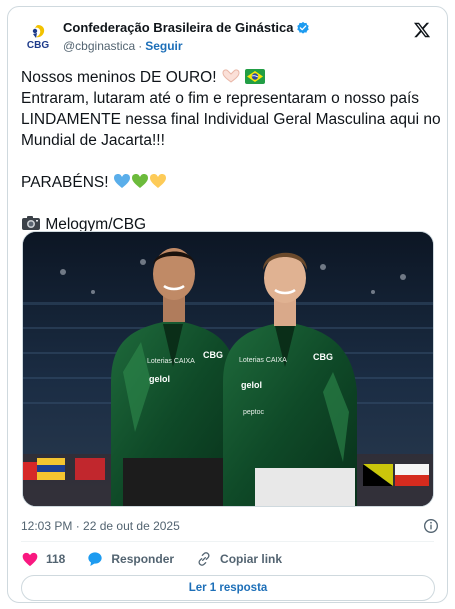  What do you see at coordinates (43, 559) in the screenshot?
I see `like-button: 118` at bounding box center [43, 559].